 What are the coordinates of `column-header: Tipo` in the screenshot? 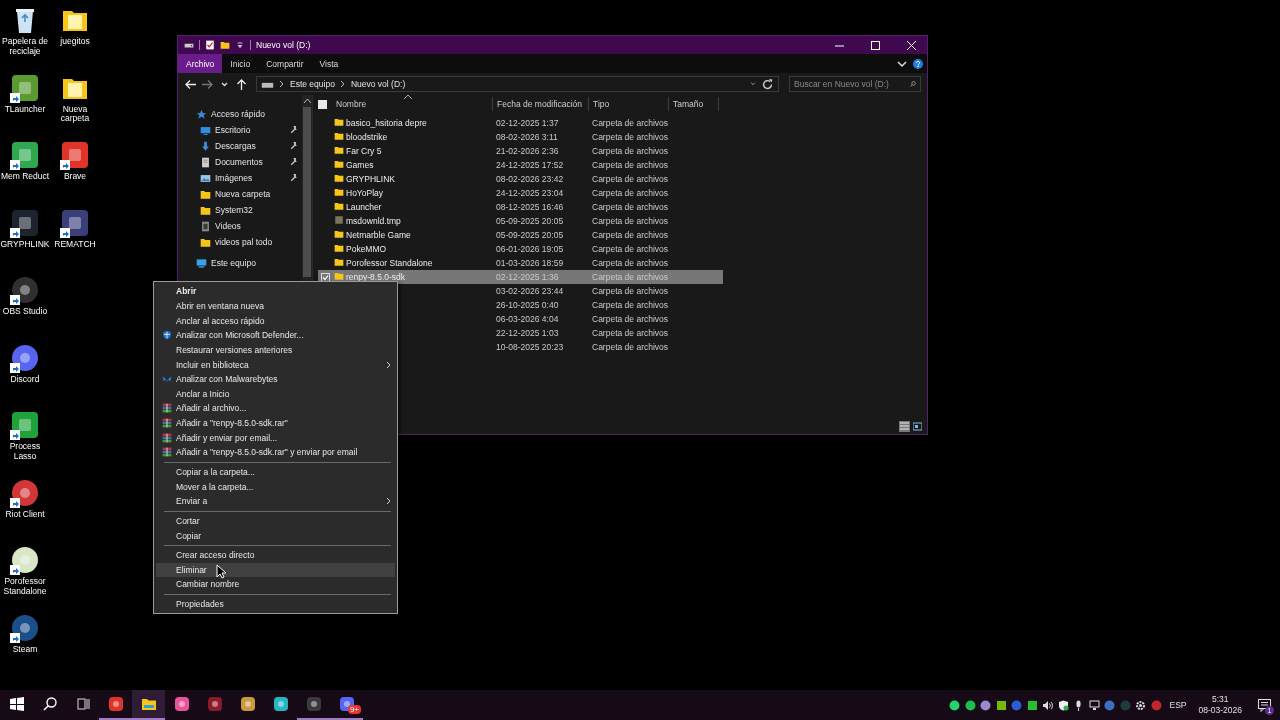 It's located at (629, 104).